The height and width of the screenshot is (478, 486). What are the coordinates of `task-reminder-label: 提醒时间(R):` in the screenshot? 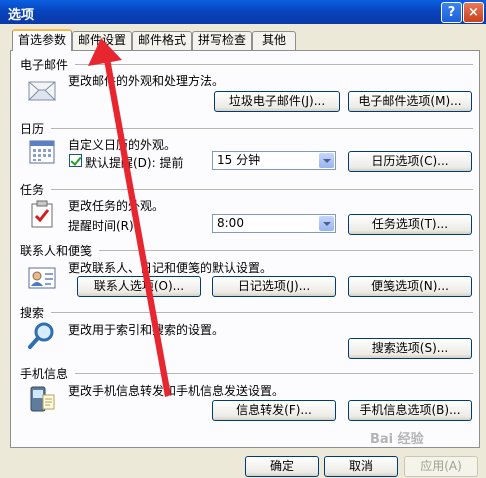 It's located at (103, 226).